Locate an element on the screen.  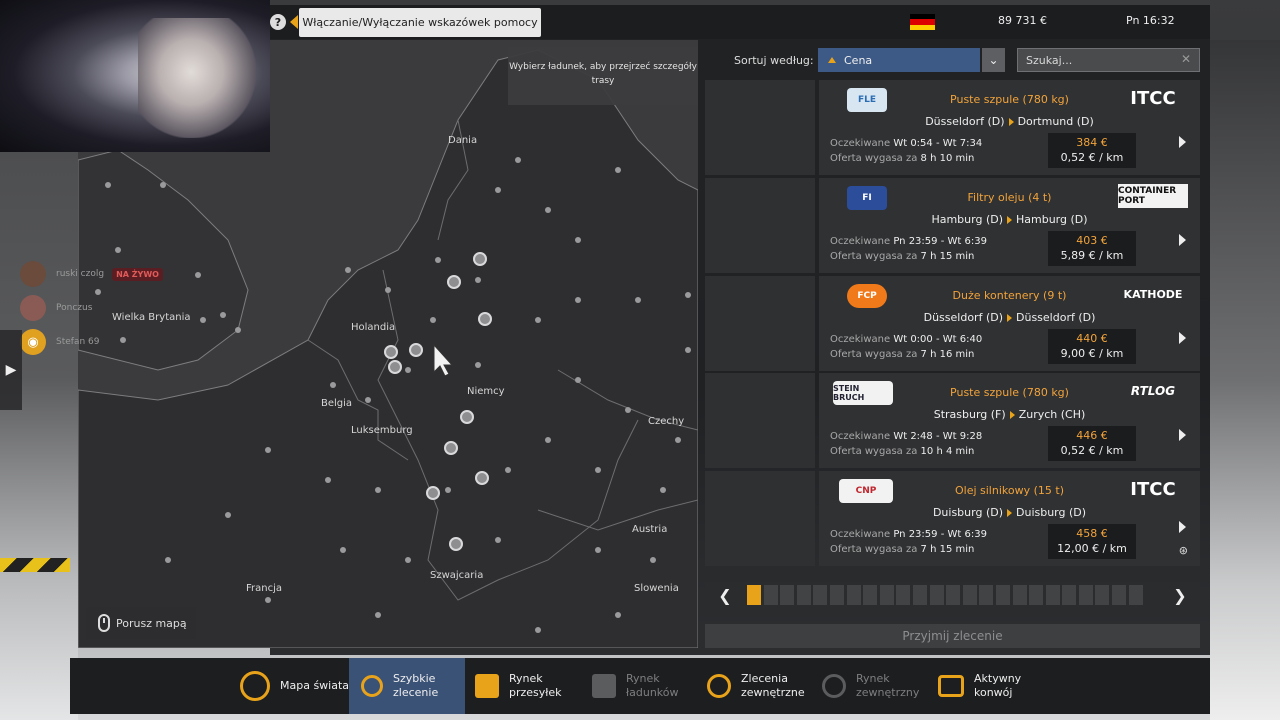
company-logo: ITCC is located at coordinates (1153, 489).